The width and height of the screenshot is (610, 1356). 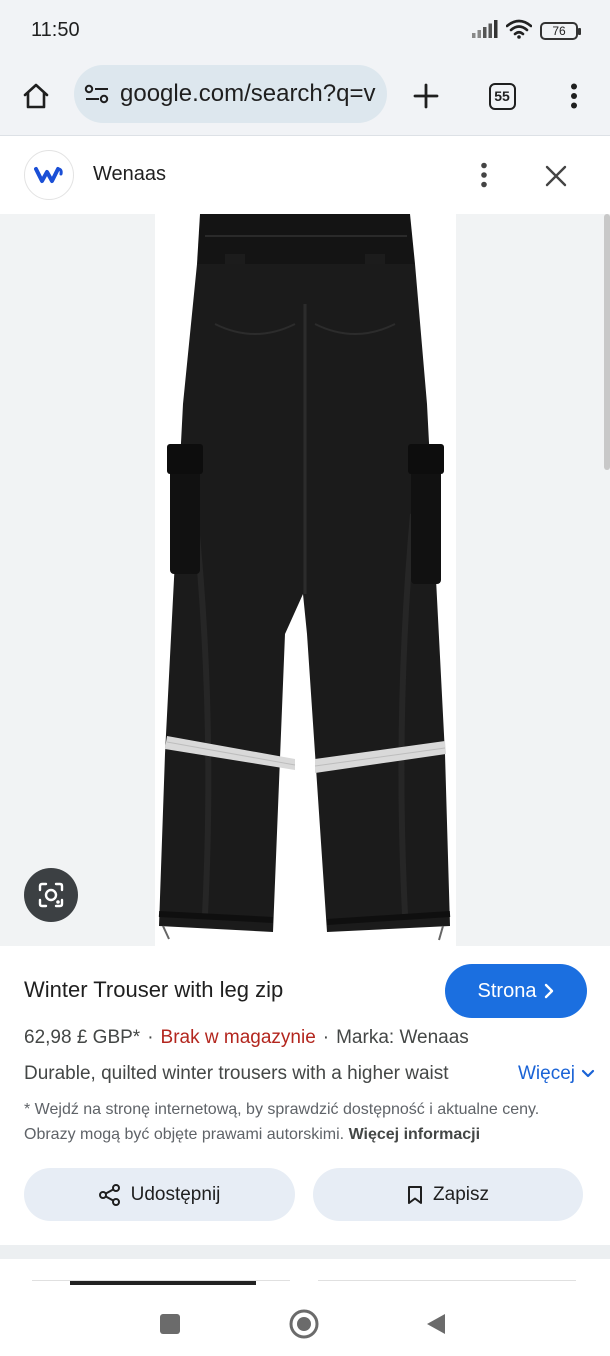 I want to click on close-button, so click(x=556, y=176).